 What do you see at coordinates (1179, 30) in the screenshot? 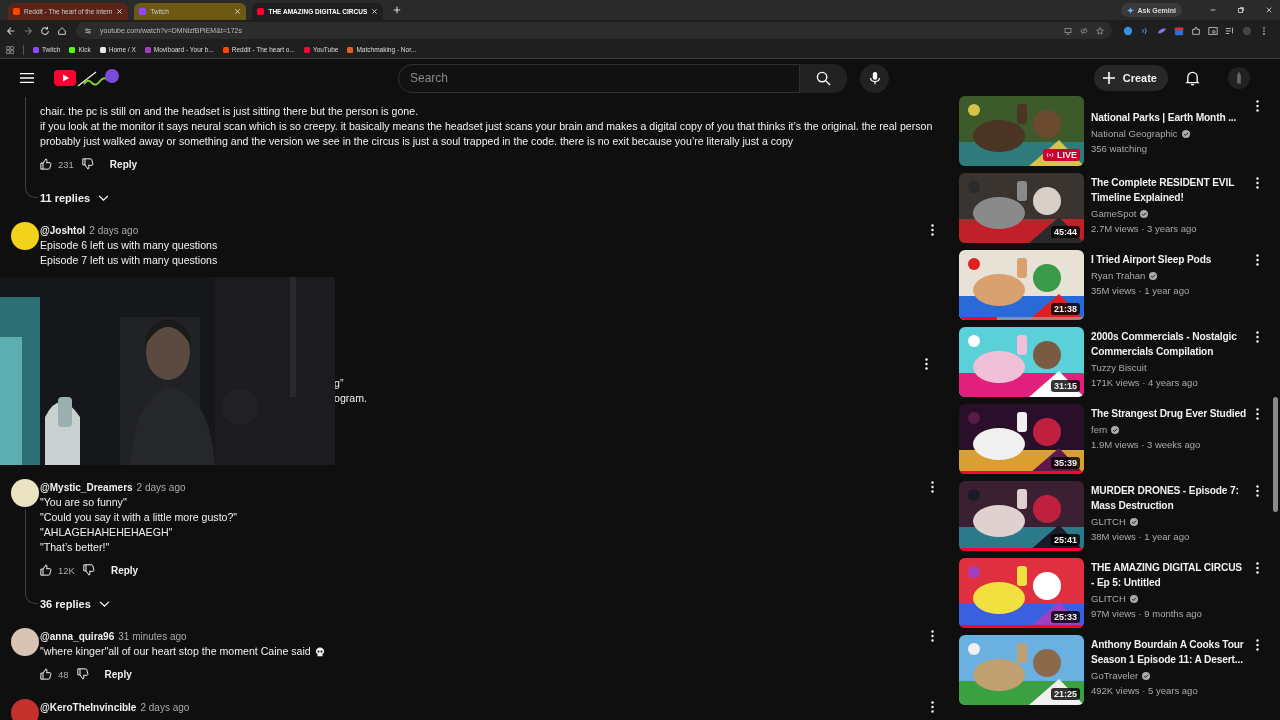
I see `calendar-icon` at bounding box center [1179, 30].